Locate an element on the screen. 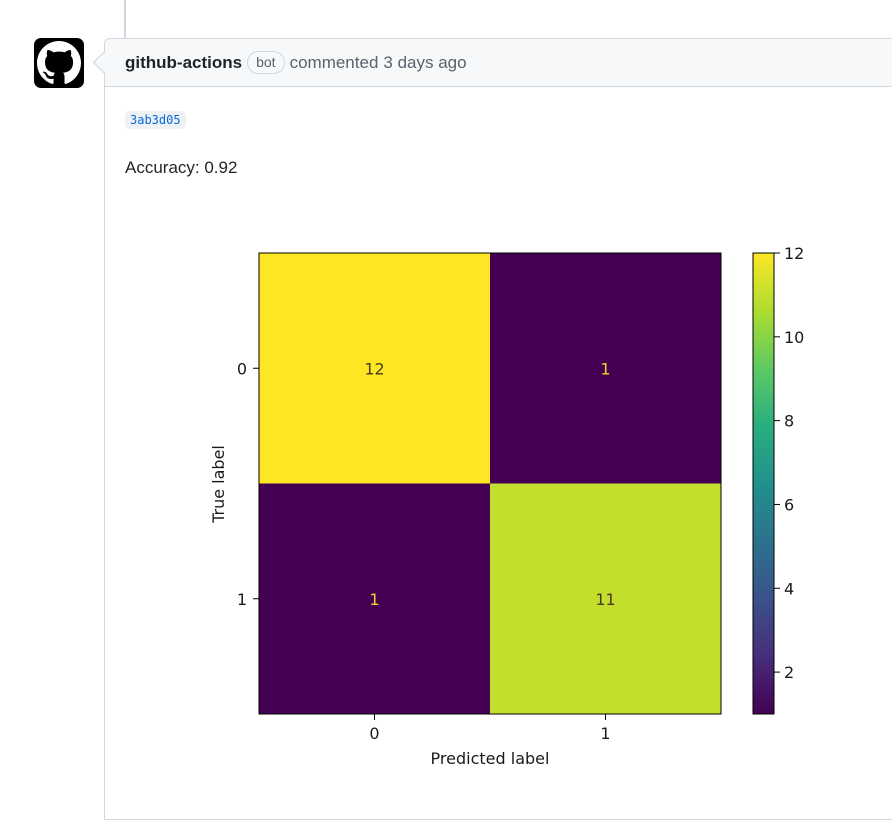 This screenshot has height=820, width=892. colorbar-tick-label: 8 is located at coordinates (789, 421).